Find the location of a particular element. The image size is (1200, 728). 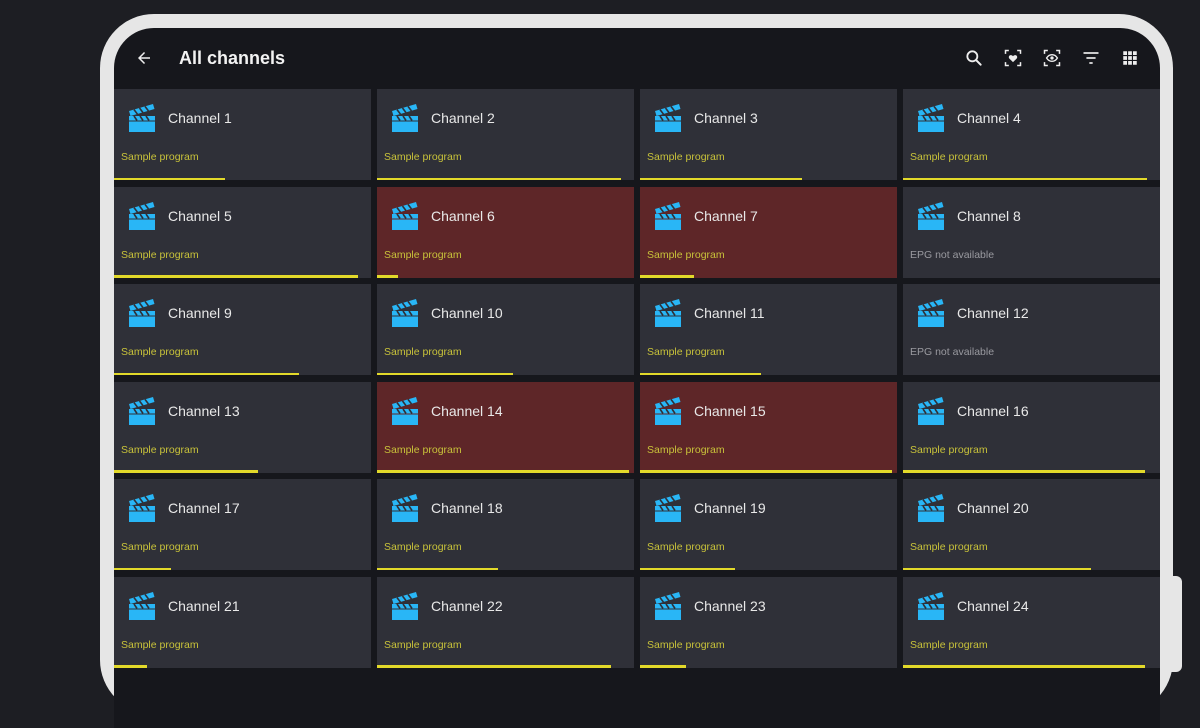

channel-name: Channel 19 is located at coordinates (730, 508).